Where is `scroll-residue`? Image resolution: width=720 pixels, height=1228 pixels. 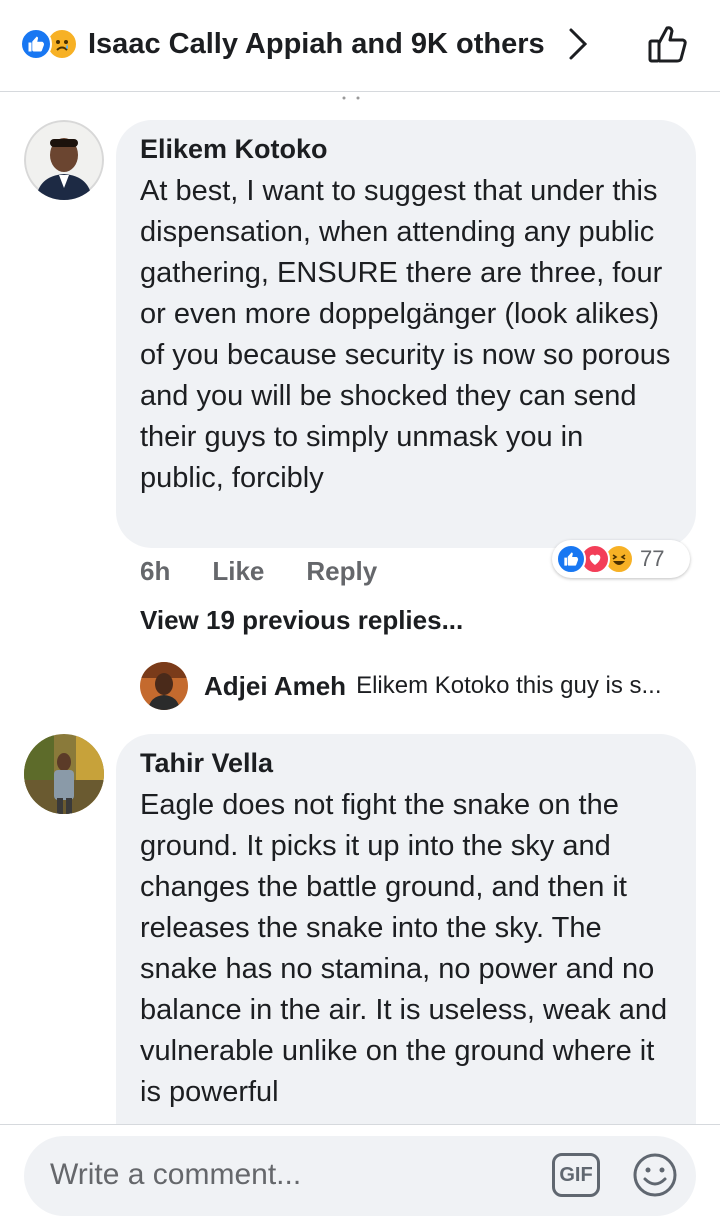
scroll-residue is located at coordinates (350, 94).